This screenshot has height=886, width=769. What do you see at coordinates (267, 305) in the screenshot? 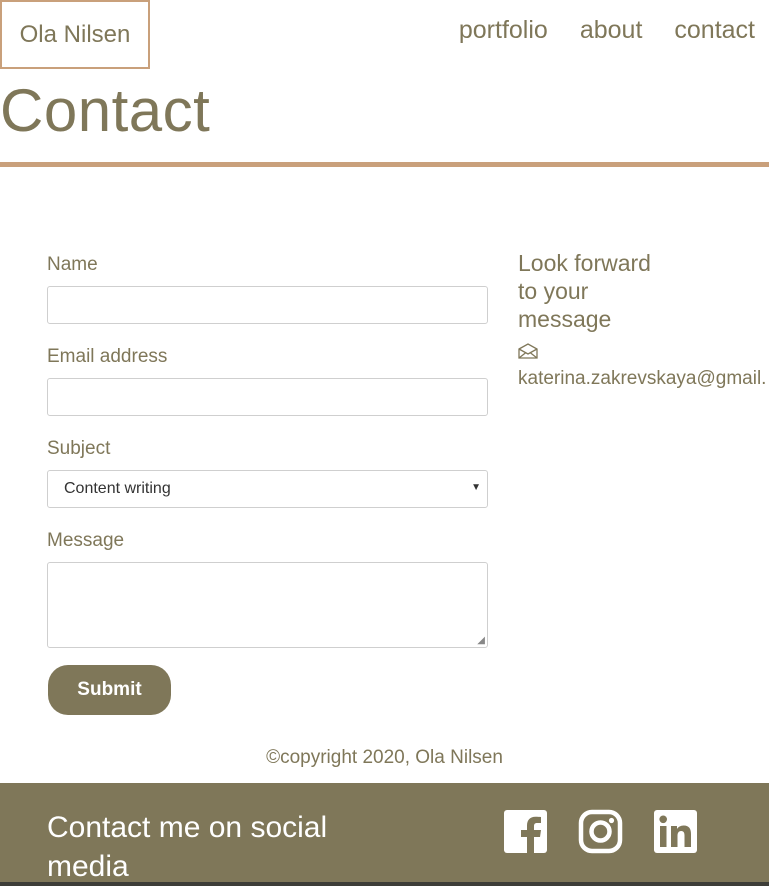
I see `name-input` at bounding box center [267, 305].